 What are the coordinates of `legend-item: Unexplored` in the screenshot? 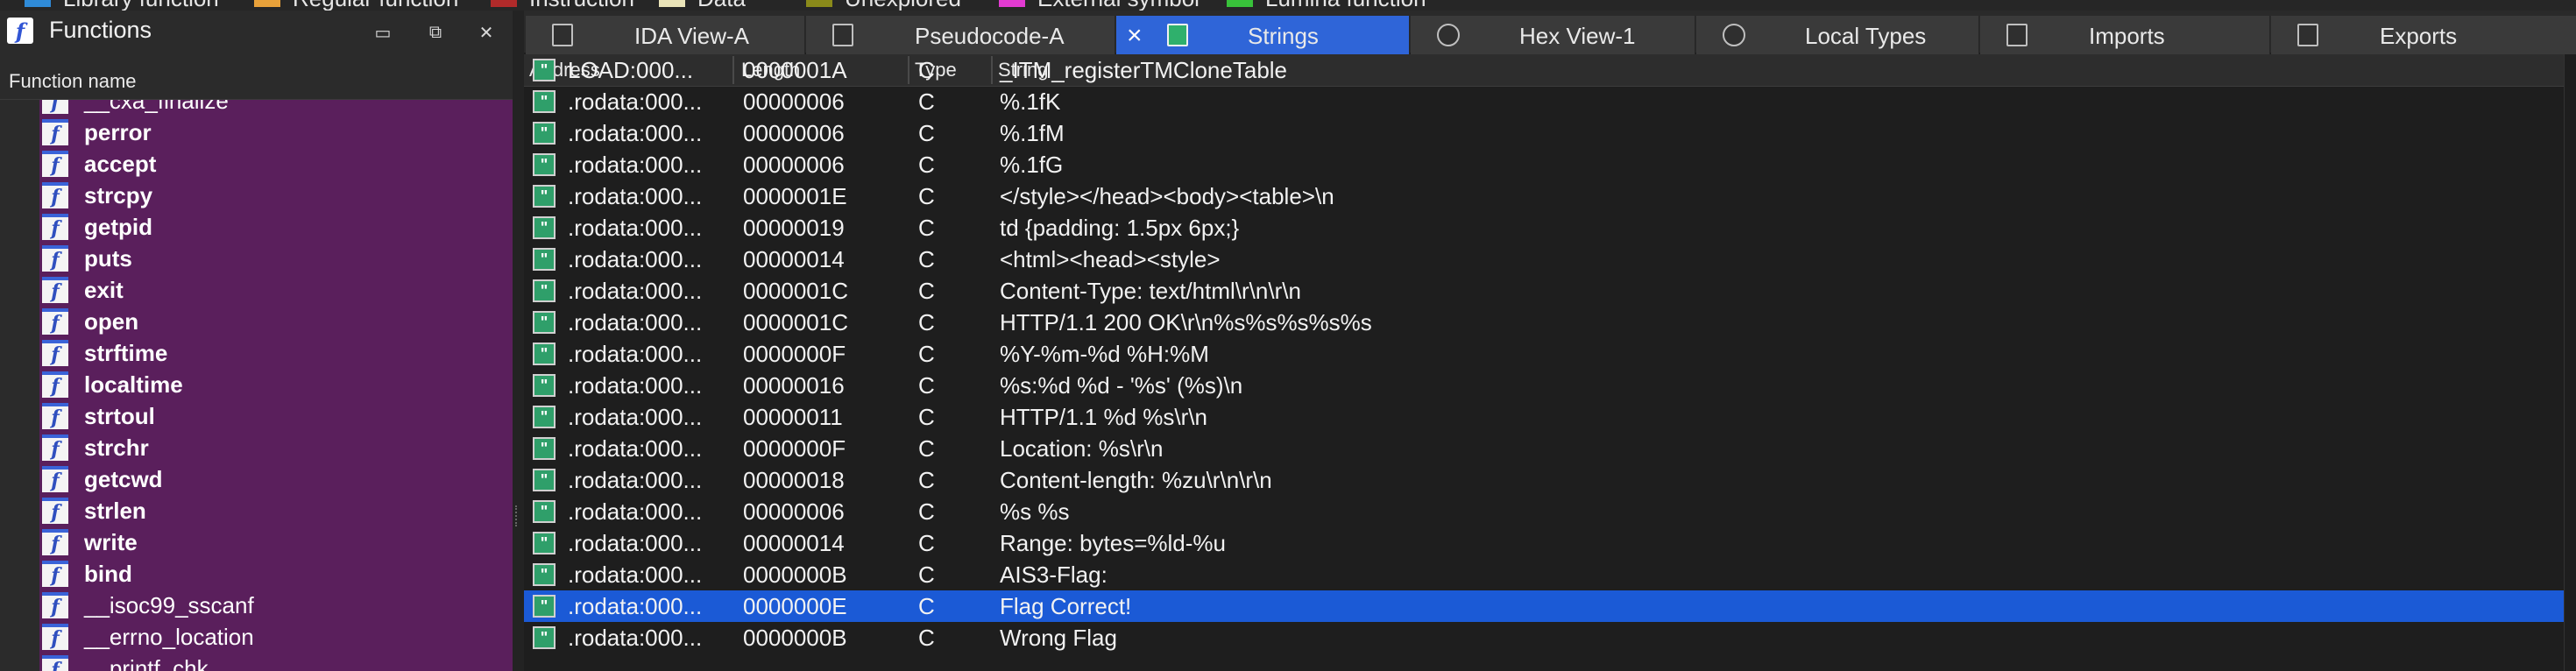 It's located at (883, 5).